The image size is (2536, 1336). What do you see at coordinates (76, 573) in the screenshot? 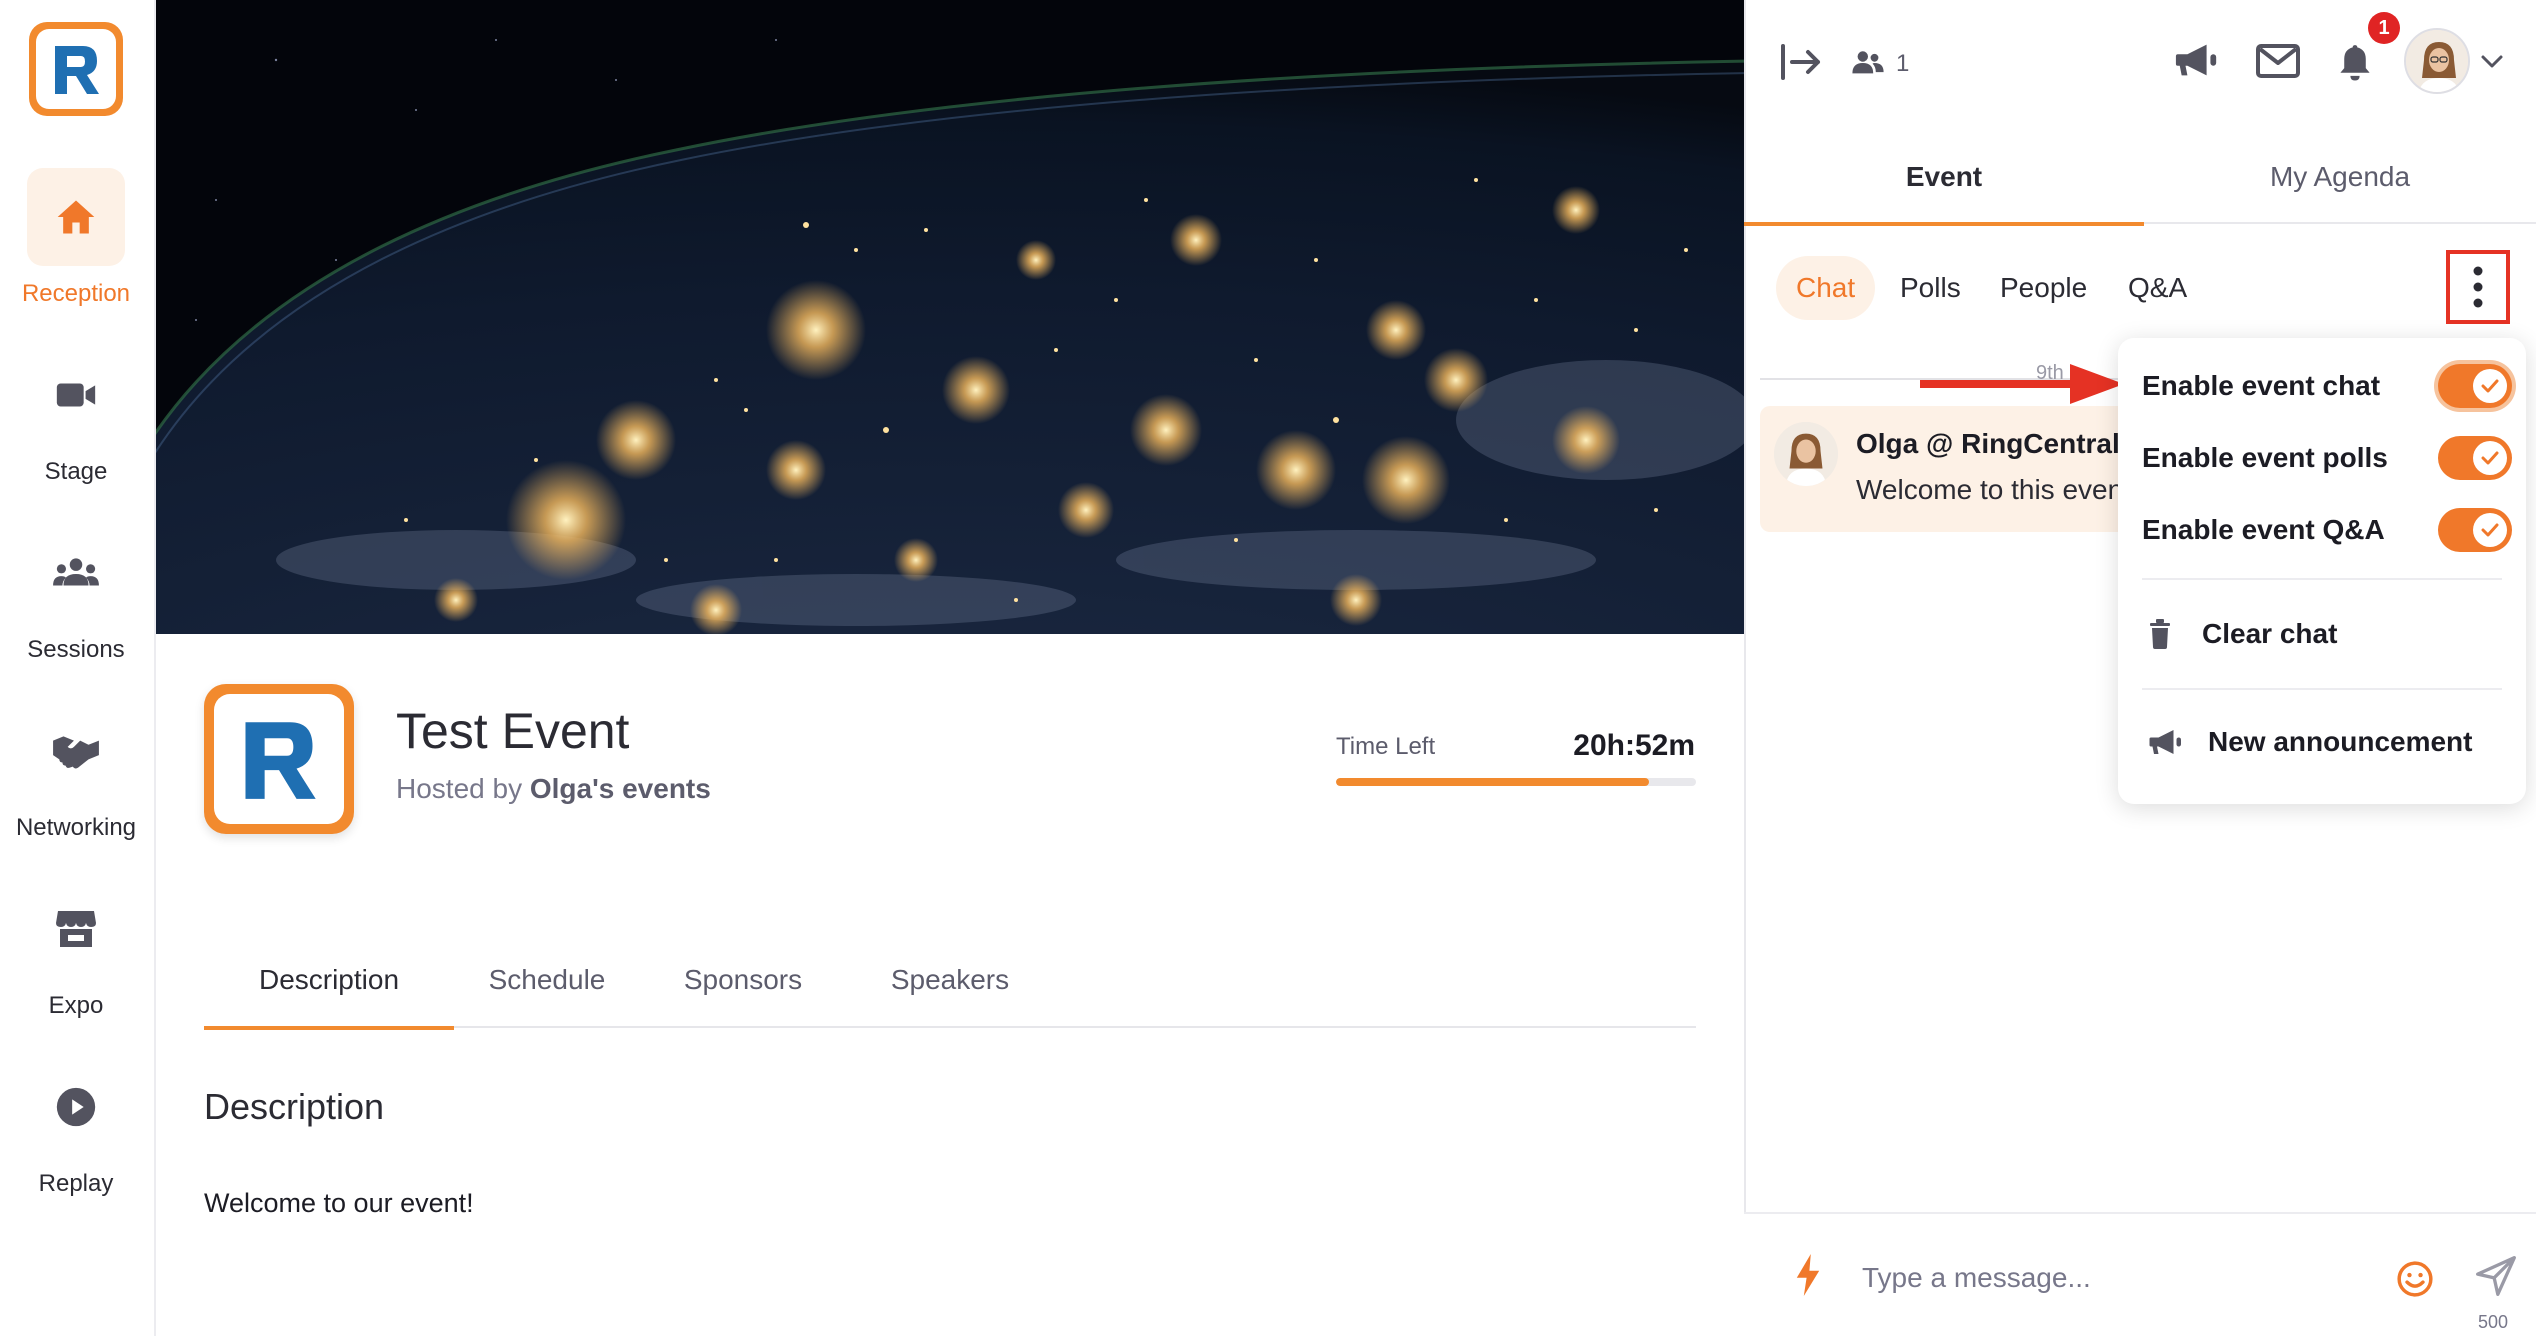
I see `people-group-icon` at bounding box center [76, 573].